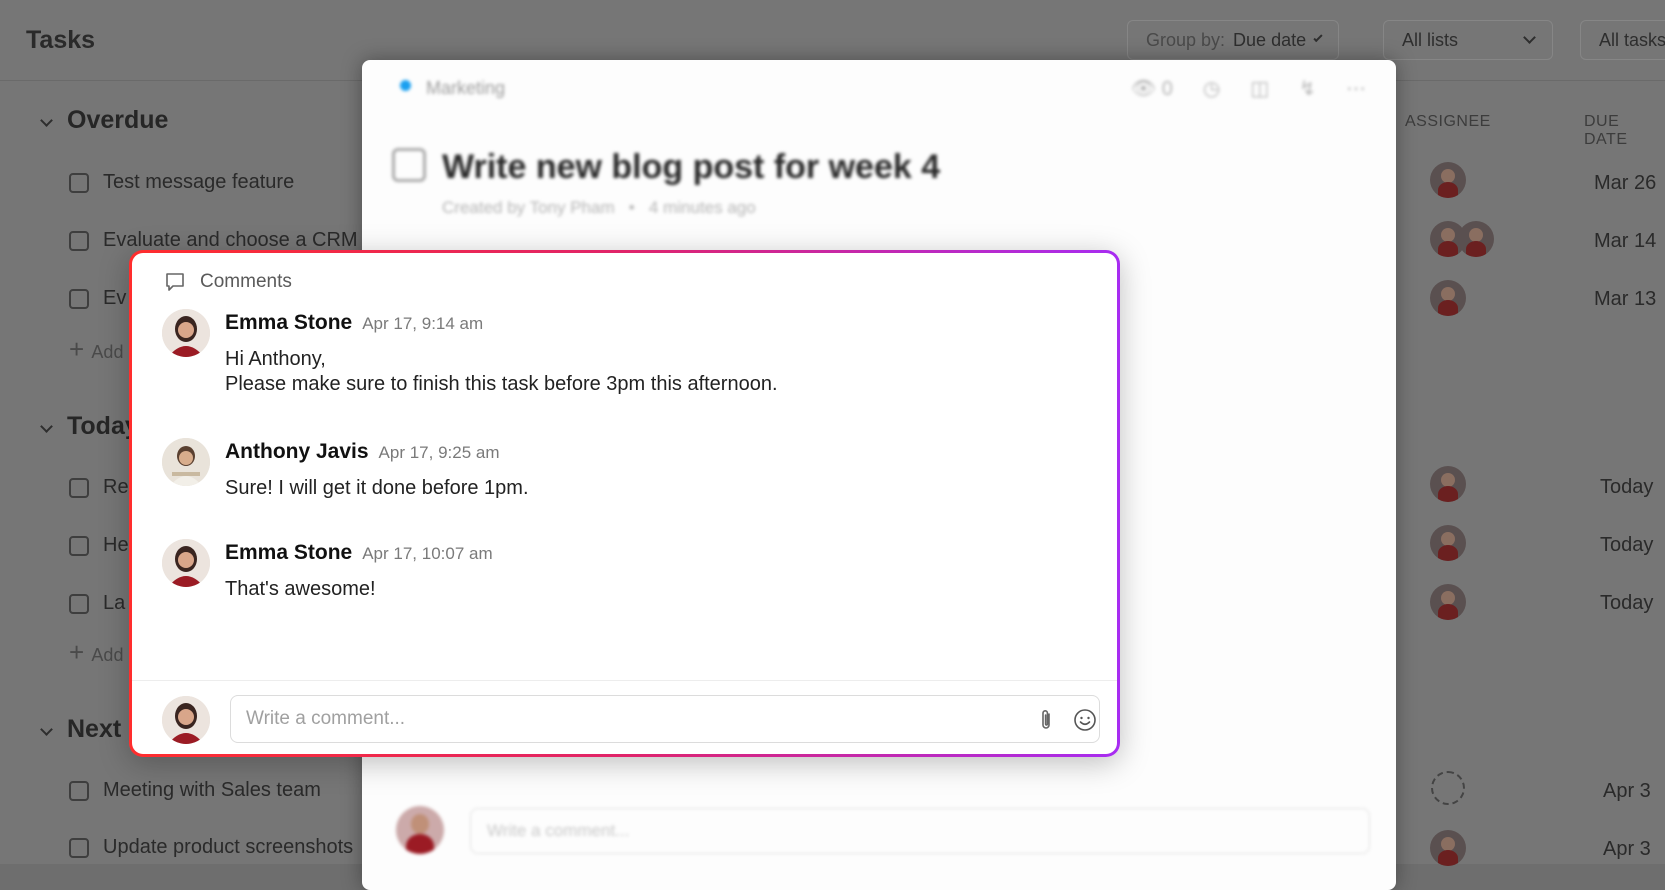 The width and height of the screenshot is (1665, 890). I want to click on group-by-label: Group by:, so click(1186, 39).